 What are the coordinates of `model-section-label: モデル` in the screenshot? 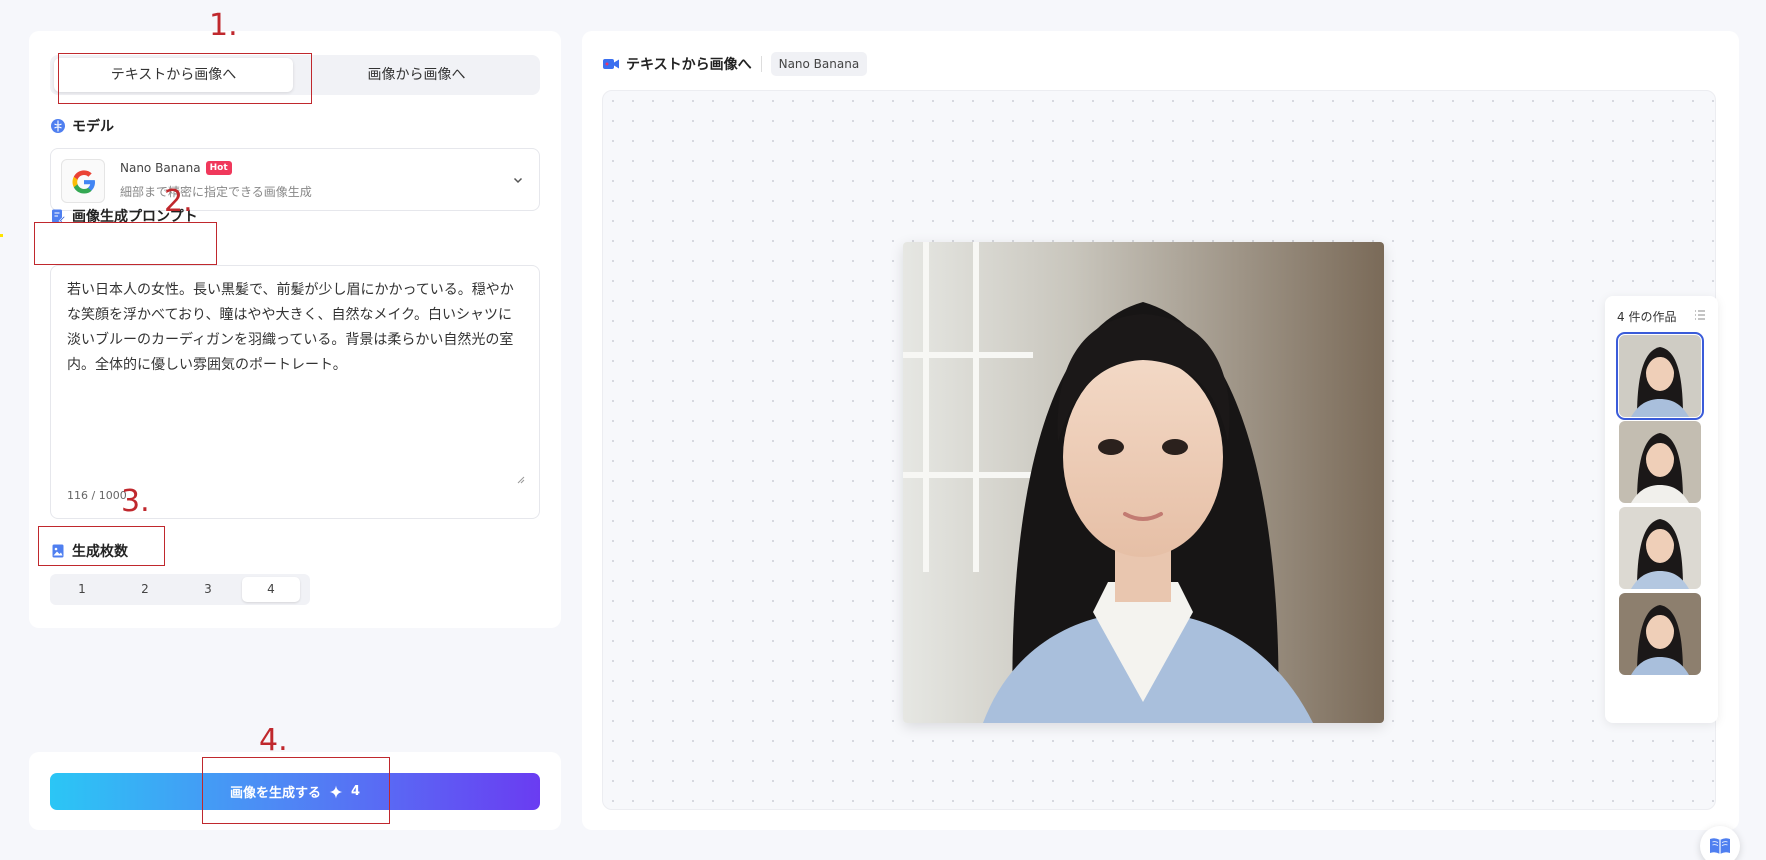 It's located at (93, 127).